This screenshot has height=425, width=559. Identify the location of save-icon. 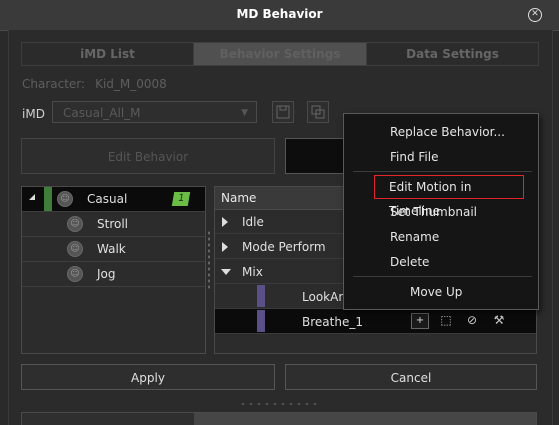
(283, 112).